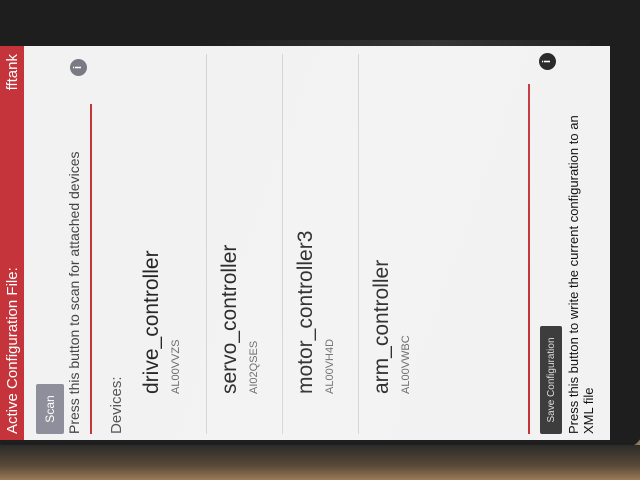  What do you see at coordinates (381, 326) in the screenshot?
I see `device-name: arm_controller` at bounding box center [381, 326].